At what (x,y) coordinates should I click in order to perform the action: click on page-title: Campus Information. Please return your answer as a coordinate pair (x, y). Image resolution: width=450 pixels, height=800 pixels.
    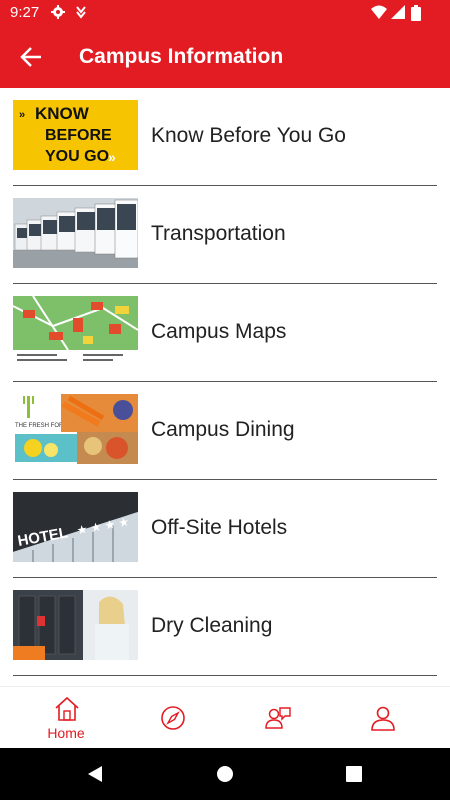
    Looking at the image, I should click on (181, 56).